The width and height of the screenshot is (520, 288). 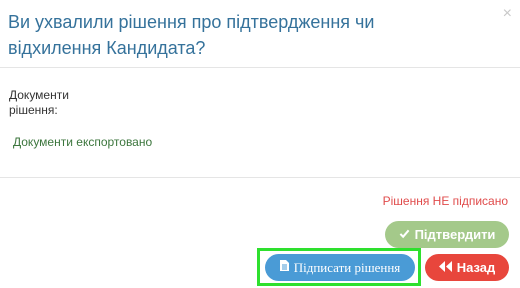 What do you see at coordinates (39, 102) in the screenshot?
I see `documents-label: Документи рішення:` at bounding box center [39, 102].